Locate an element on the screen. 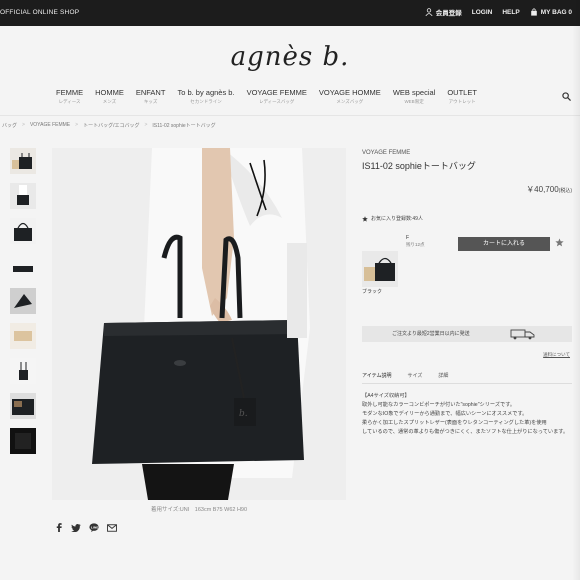 This screenshot has width=580, height=580. nav-sublabel: アウトレット is located at coordinates (462, 101).